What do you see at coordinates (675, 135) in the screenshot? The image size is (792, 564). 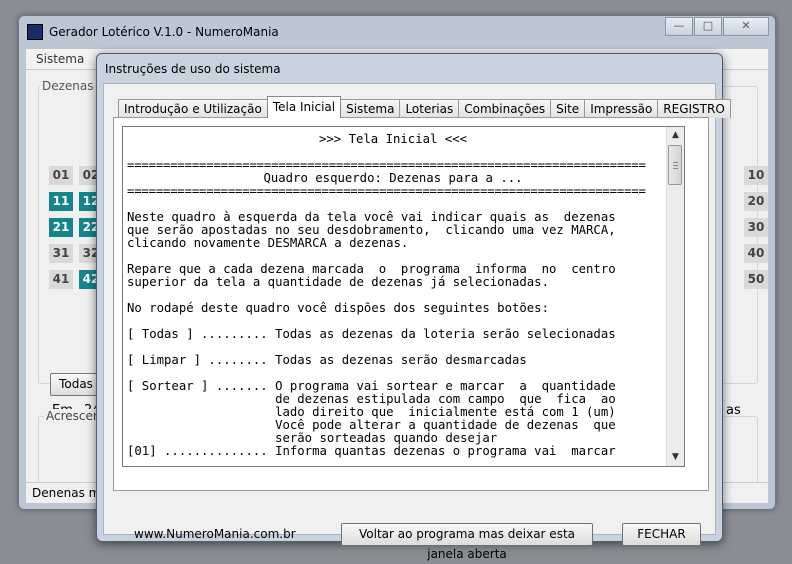 I see `scroll-up-arrow-icon: ▲` at bounding box center [675, 135].